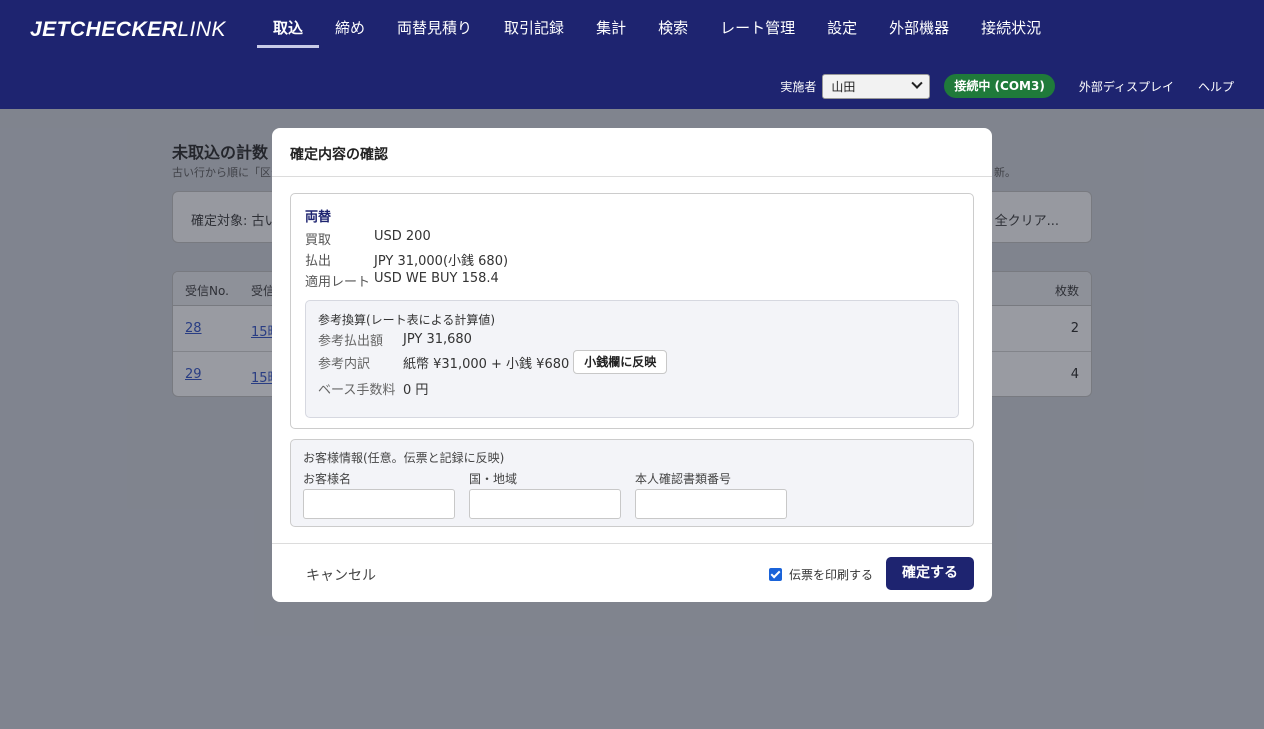  I want to click on buy-row: 買取 USD 200, so click(368, 238).